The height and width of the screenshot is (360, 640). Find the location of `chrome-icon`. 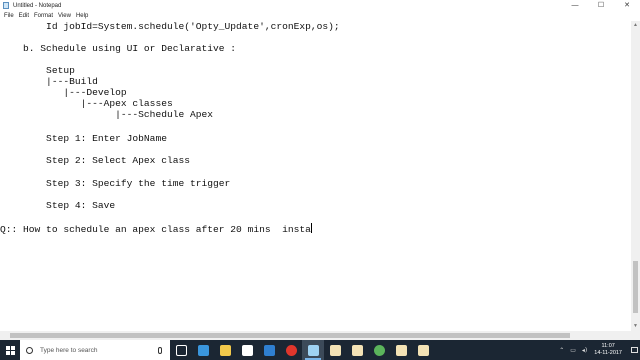

chrome-icon is located at coordinates (379, 350).